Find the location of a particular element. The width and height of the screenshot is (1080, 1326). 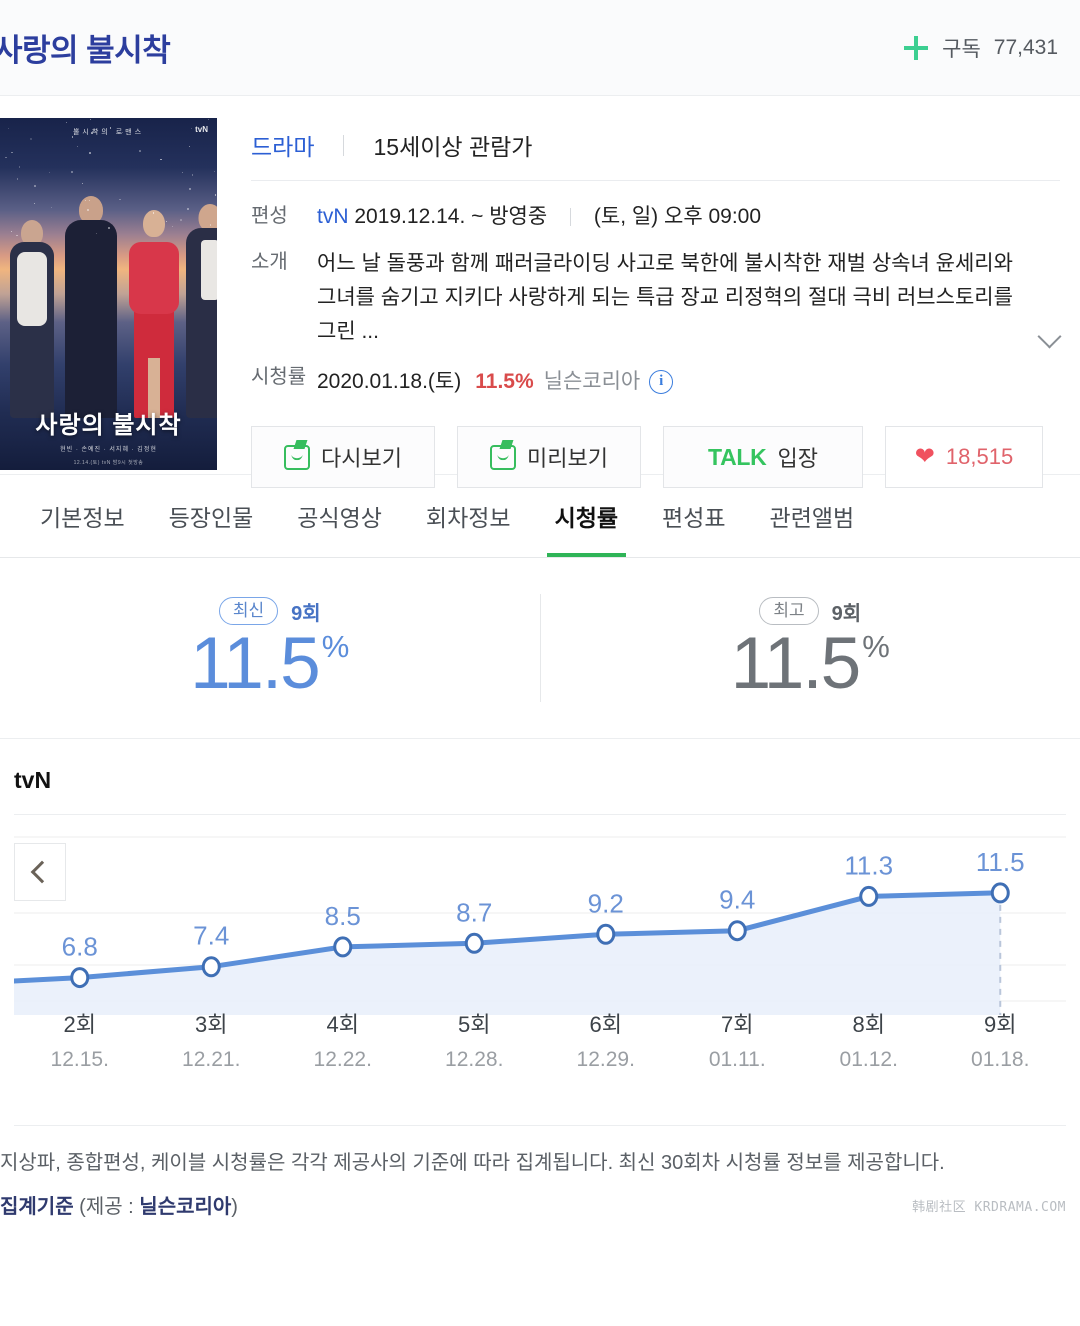

tv-replay-icon is located at coordinates (297, 457).